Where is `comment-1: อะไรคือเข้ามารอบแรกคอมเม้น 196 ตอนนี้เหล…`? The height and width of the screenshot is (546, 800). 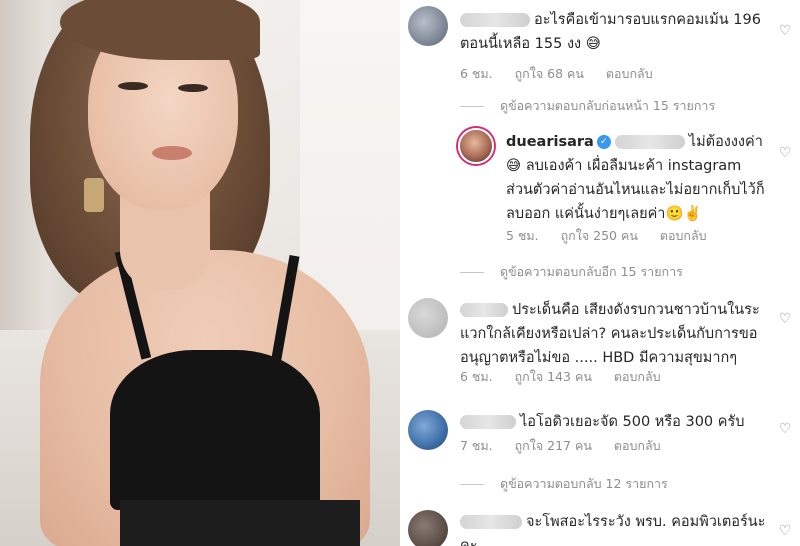
comment-1: อะไรคือเข้ามารอบแรกคอมเม้น 196 ตอนนี้เหล… is located at coordinates (615, 32).